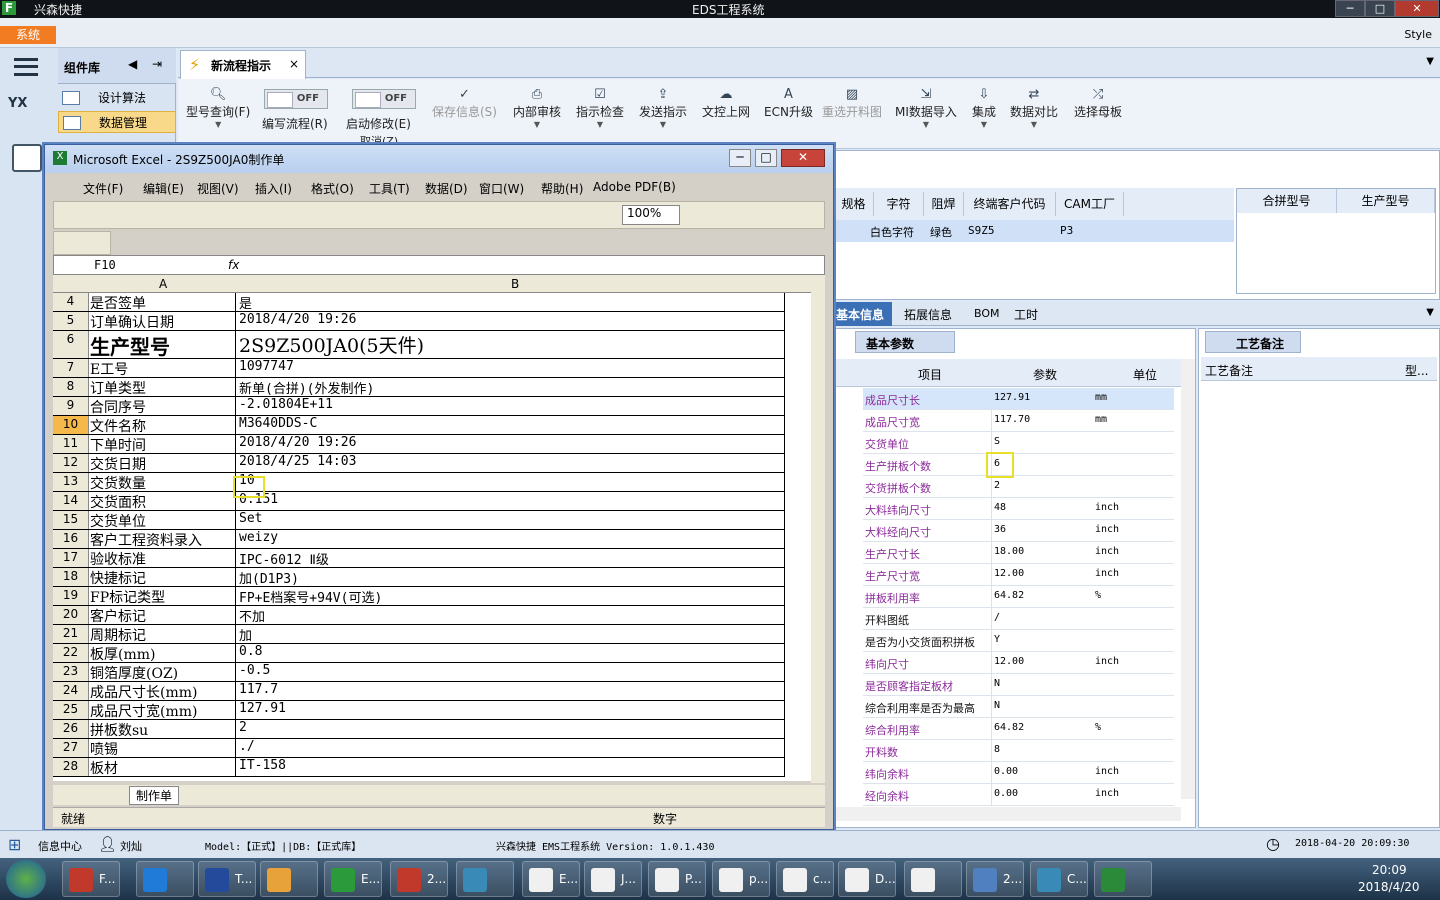 The width and height of the screenshot is (1440, 900). What do you see at coordinates (1253, 342) in the screenshot?
I see `process-notes-tab: 工艺备注` at bounding box center [1253, 342].